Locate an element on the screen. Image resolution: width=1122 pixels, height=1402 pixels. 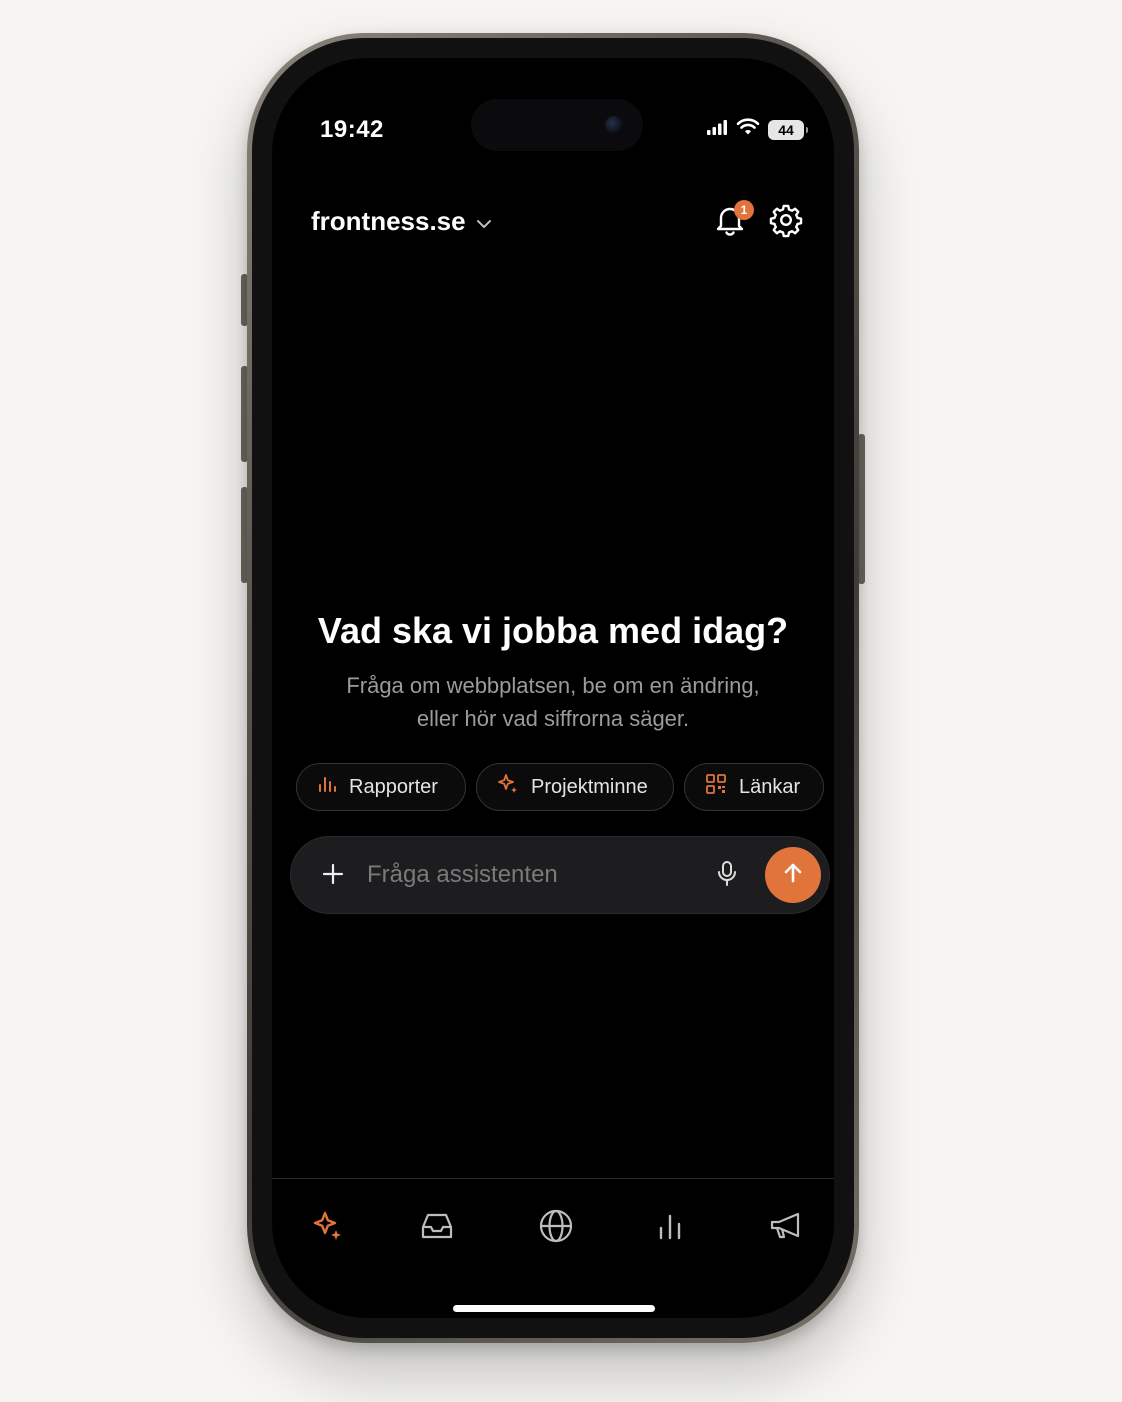
header-actions: 1 is located at coordinates (758, 221).